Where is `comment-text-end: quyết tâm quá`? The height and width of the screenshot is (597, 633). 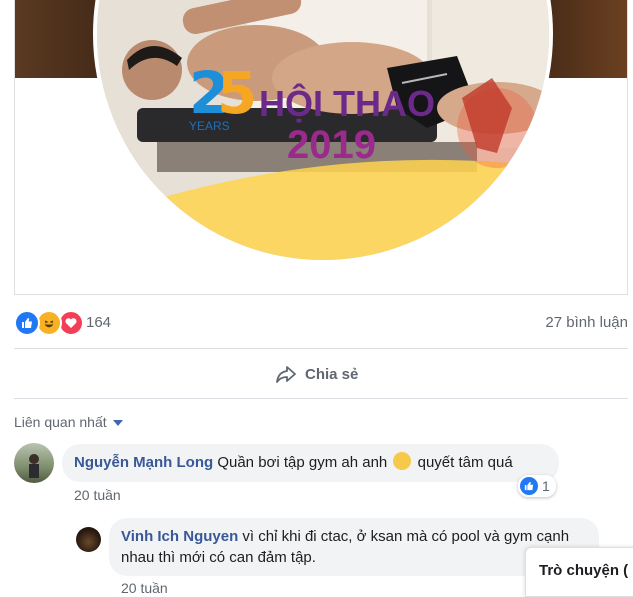 comment-text-end: quyết tâm quá is located at coordinates (465, 462).